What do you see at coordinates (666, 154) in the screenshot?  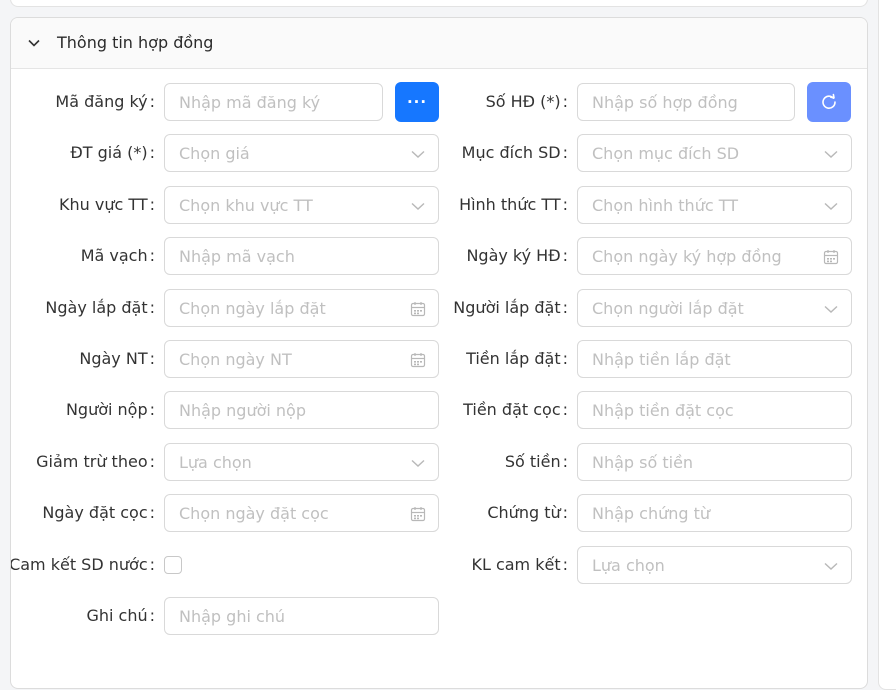 I see `placeholder-text: Chọn mục đích SD` at bounding box center [666, 154].